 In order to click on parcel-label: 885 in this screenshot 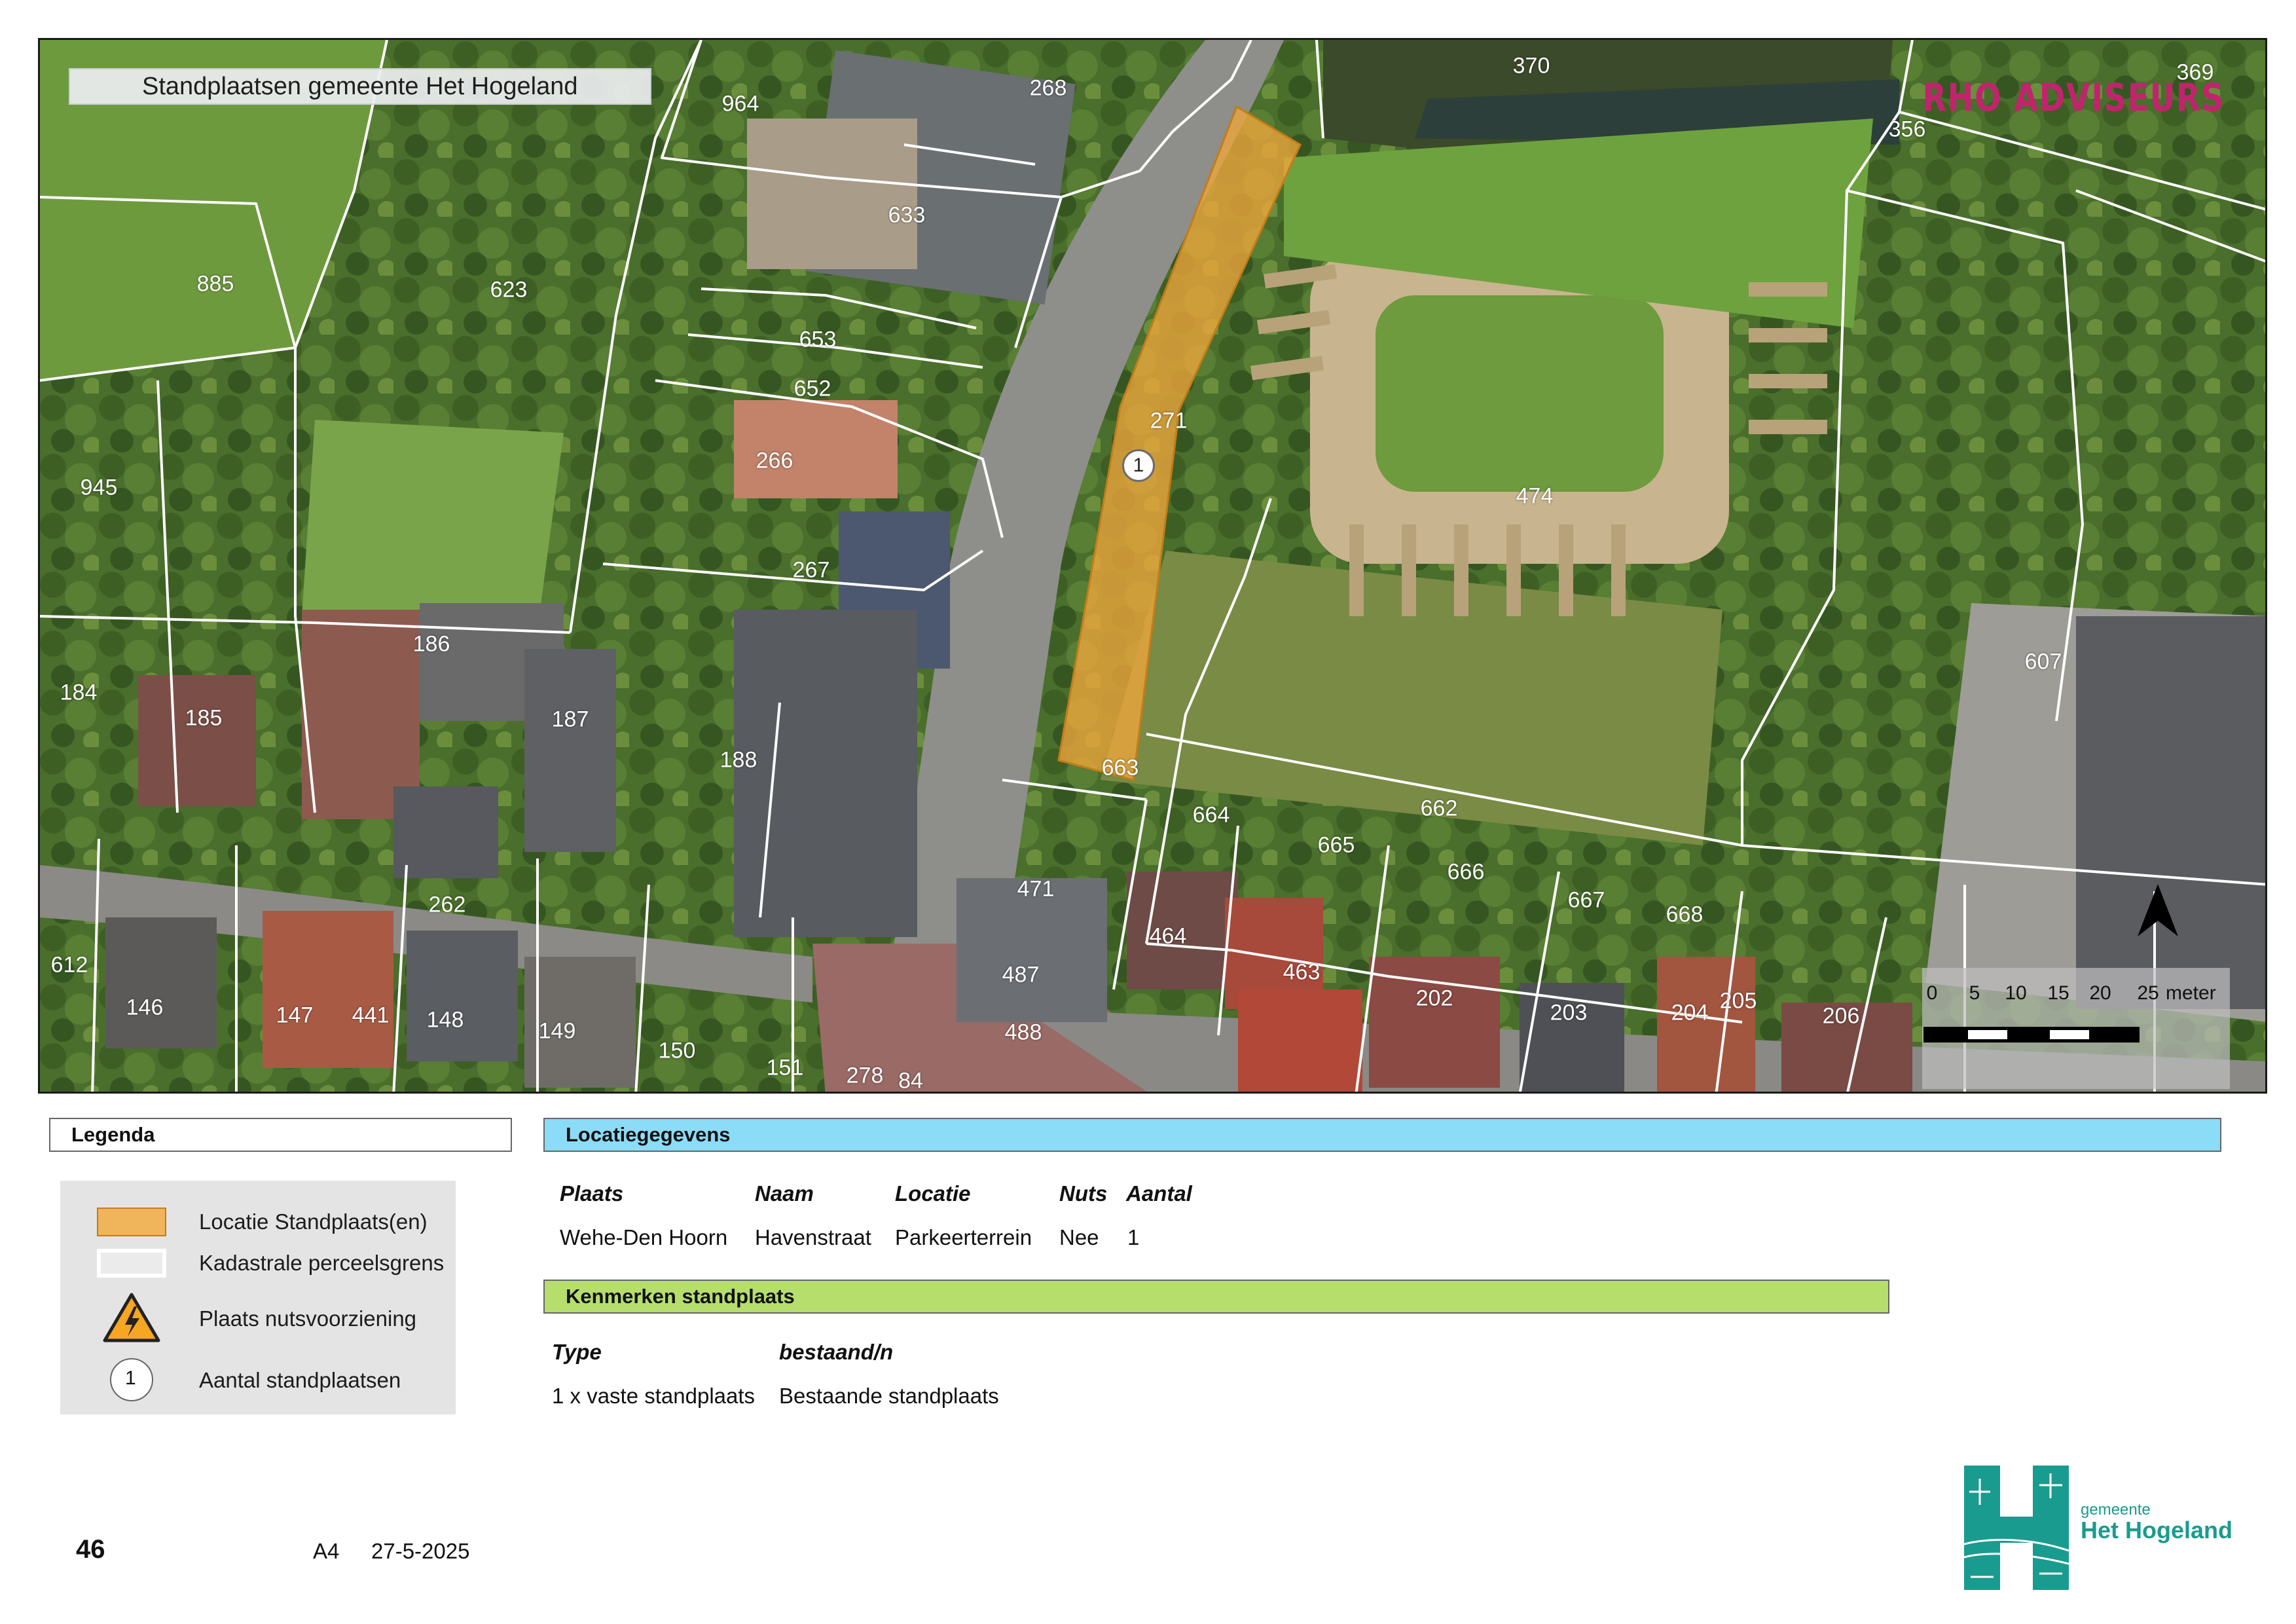, I will do `click(215, 284)`.